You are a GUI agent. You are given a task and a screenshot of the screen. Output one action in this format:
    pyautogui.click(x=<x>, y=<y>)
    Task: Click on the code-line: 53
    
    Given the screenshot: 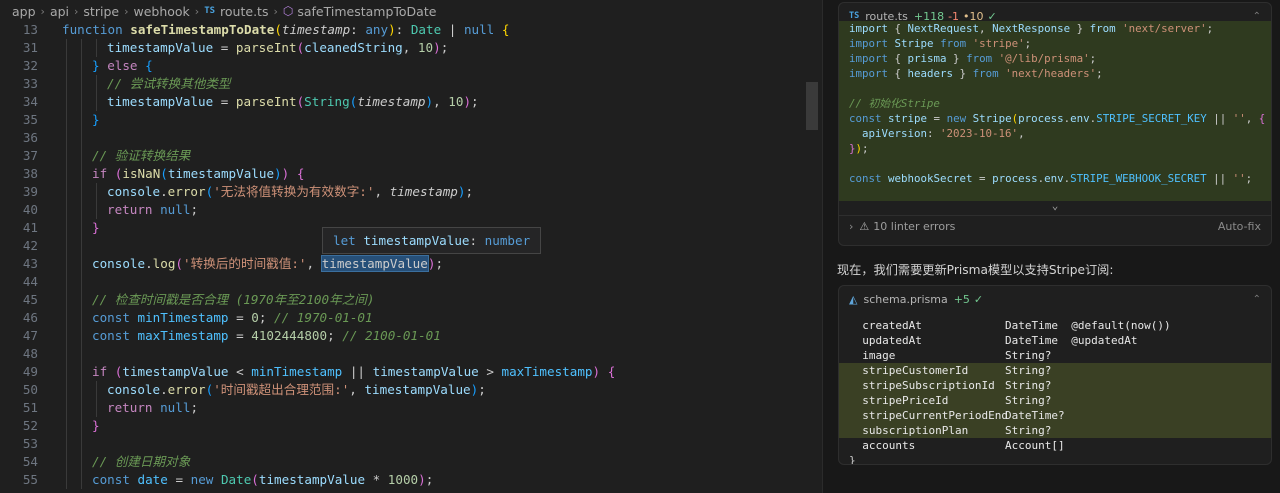 What is the action you would take?
    pyautogui.click(x=403, y=444)
    